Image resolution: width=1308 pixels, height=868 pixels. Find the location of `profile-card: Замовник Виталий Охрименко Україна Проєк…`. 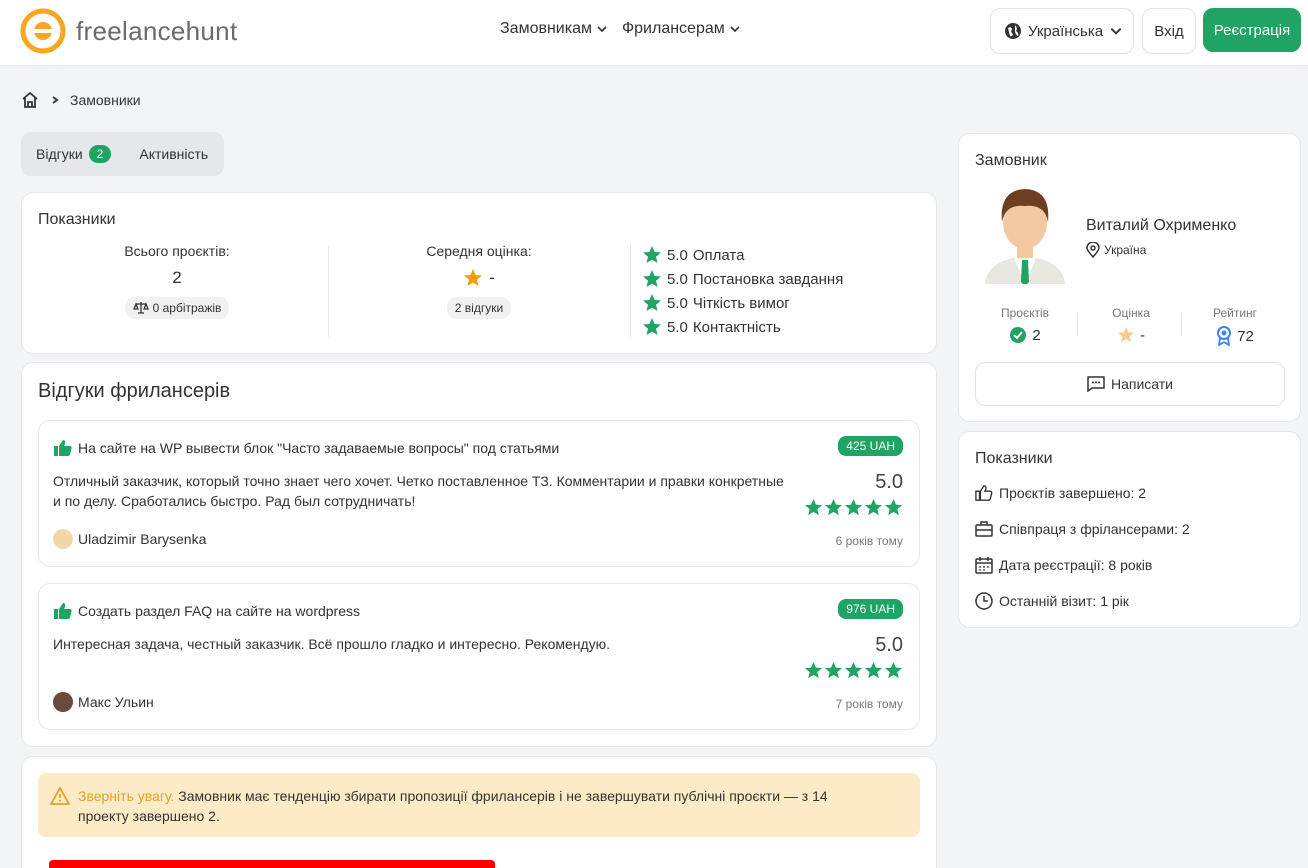

profile-card: Замовник Виталий Охрименко Україна Проєк… is located at coordinates (1129, 277).